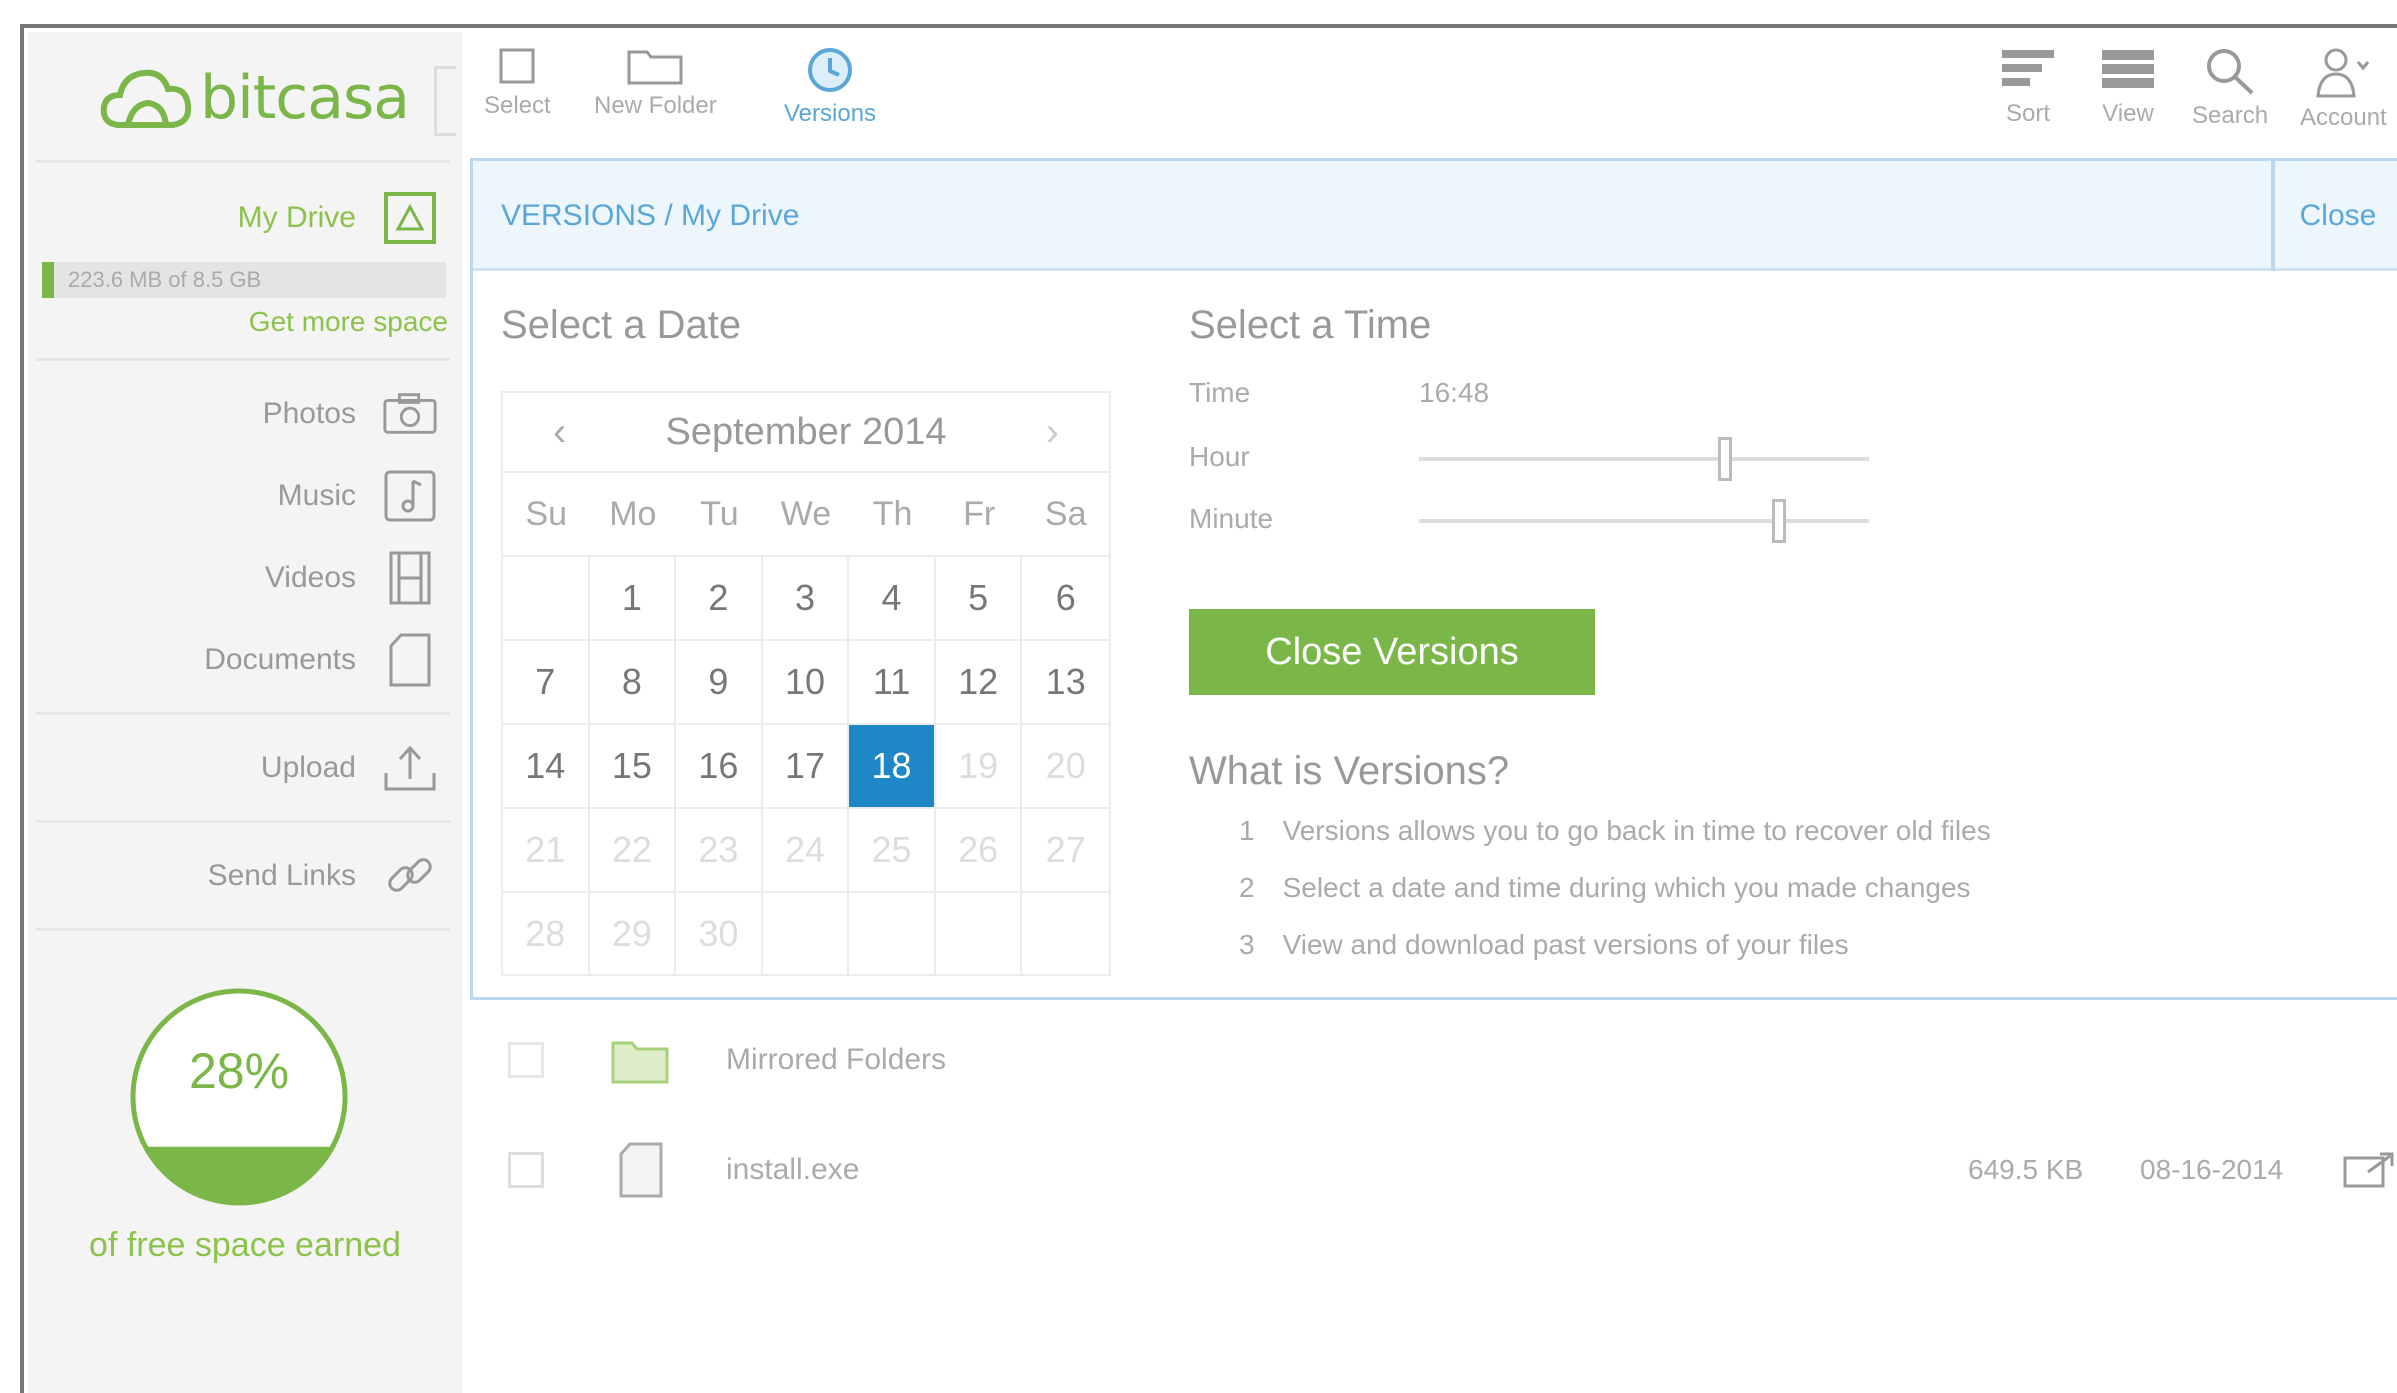 This screenshot has width=2397, height=1393. Describe the element at coordinates (410, 496) in the screenshot. I see `music-icon` at that location.